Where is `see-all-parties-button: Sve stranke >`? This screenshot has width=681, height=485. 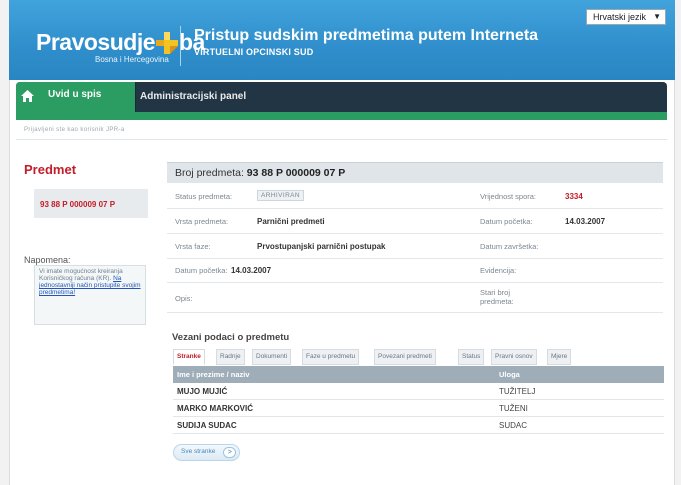 see-all-parties-button: Sve stranke > is located at coordinates (207, 452).